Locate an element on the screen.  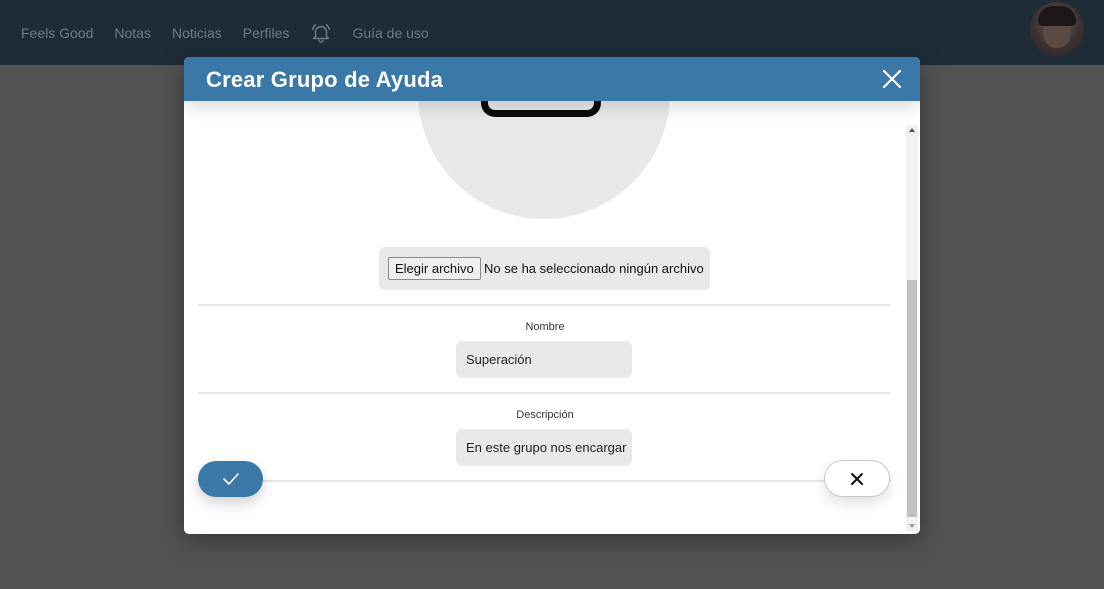
modal-title: Crear Grupo de Ayuda is located at coordinates (325, 79).